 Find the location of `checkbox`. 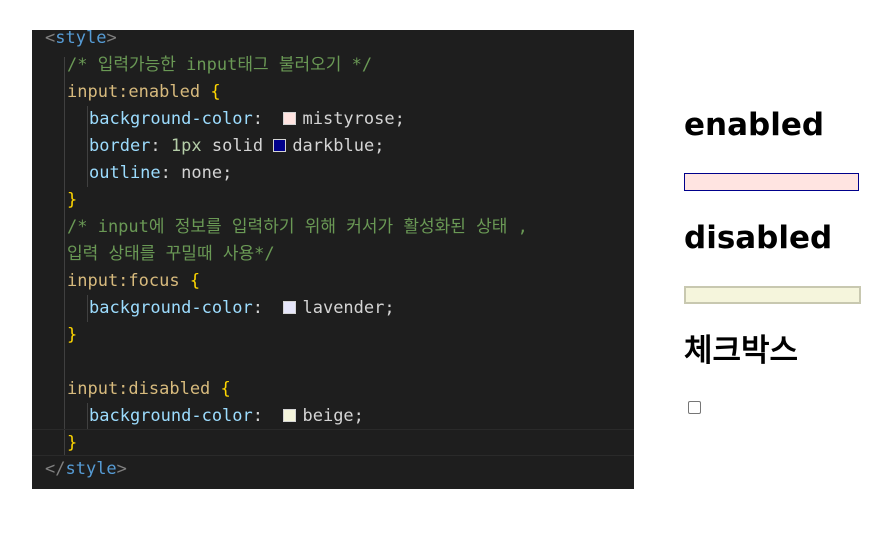

checkbox is located at coordinates (694, 407).